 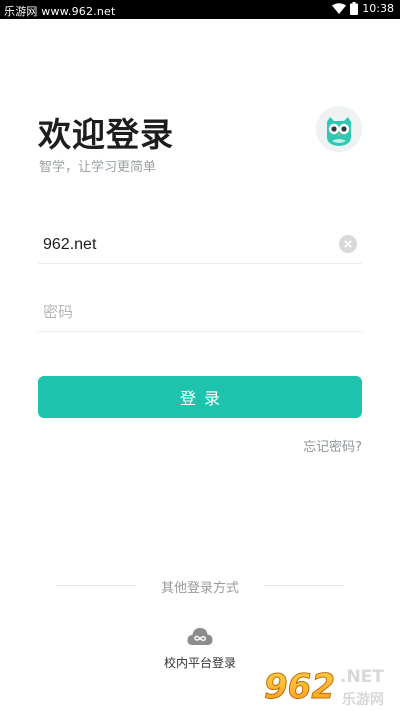 What do you see at coordinates (200, 636) in the screenshot?
I see `cloud-link-icon` at bounding box center [200, 636].